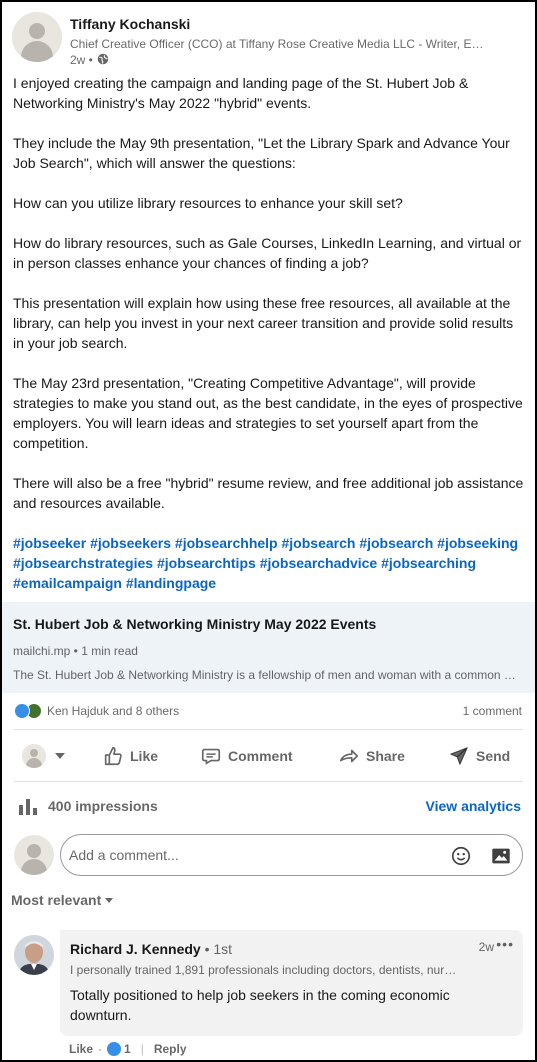 This screenshot has height=1062, width=537. What do you see at coordinates (486, 947) in the screenshot?
I see `comment-time: 2w` at bounding box center [486, 947].